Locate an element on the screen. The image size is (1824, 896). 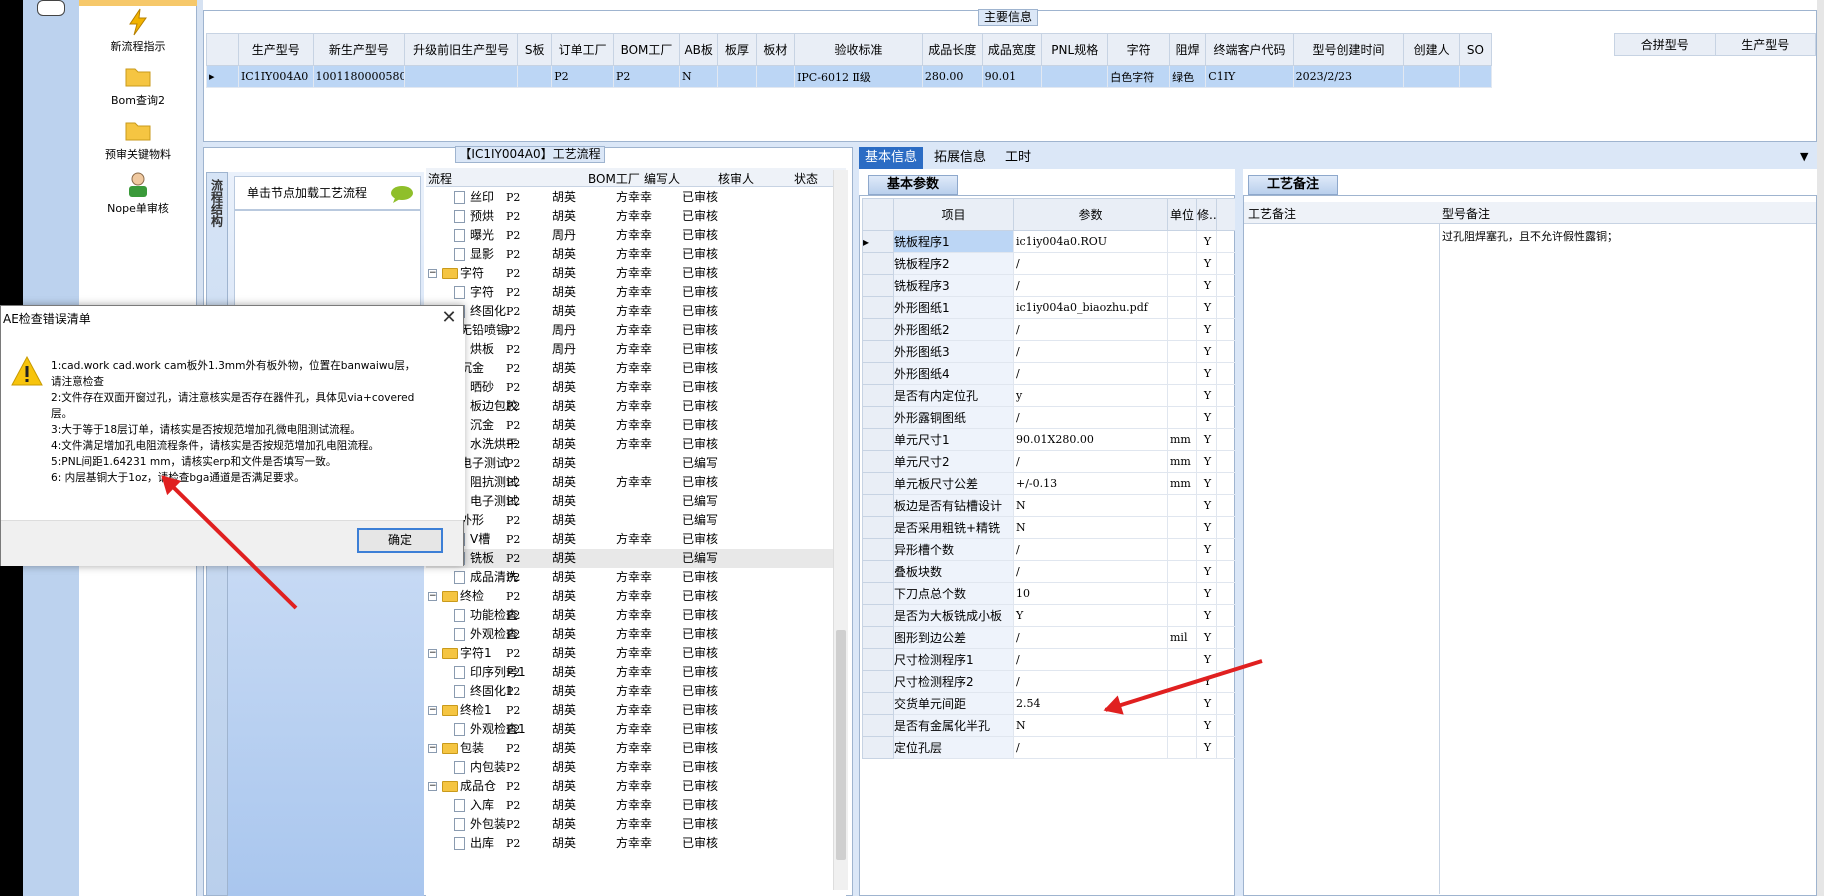
close-icon: ✕ is located at coordinates (449, 319).